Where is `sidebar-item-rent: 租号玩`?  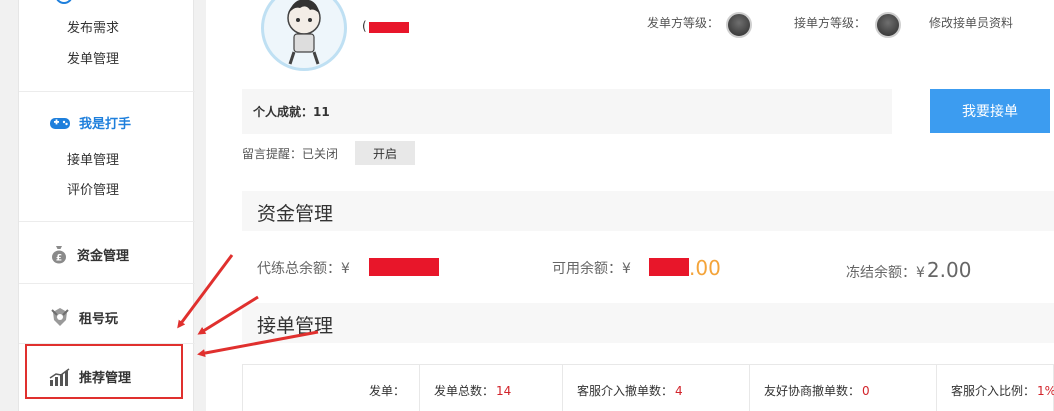
sidebar-item-rent: 租号玩 is located at coordinates (83, 317).